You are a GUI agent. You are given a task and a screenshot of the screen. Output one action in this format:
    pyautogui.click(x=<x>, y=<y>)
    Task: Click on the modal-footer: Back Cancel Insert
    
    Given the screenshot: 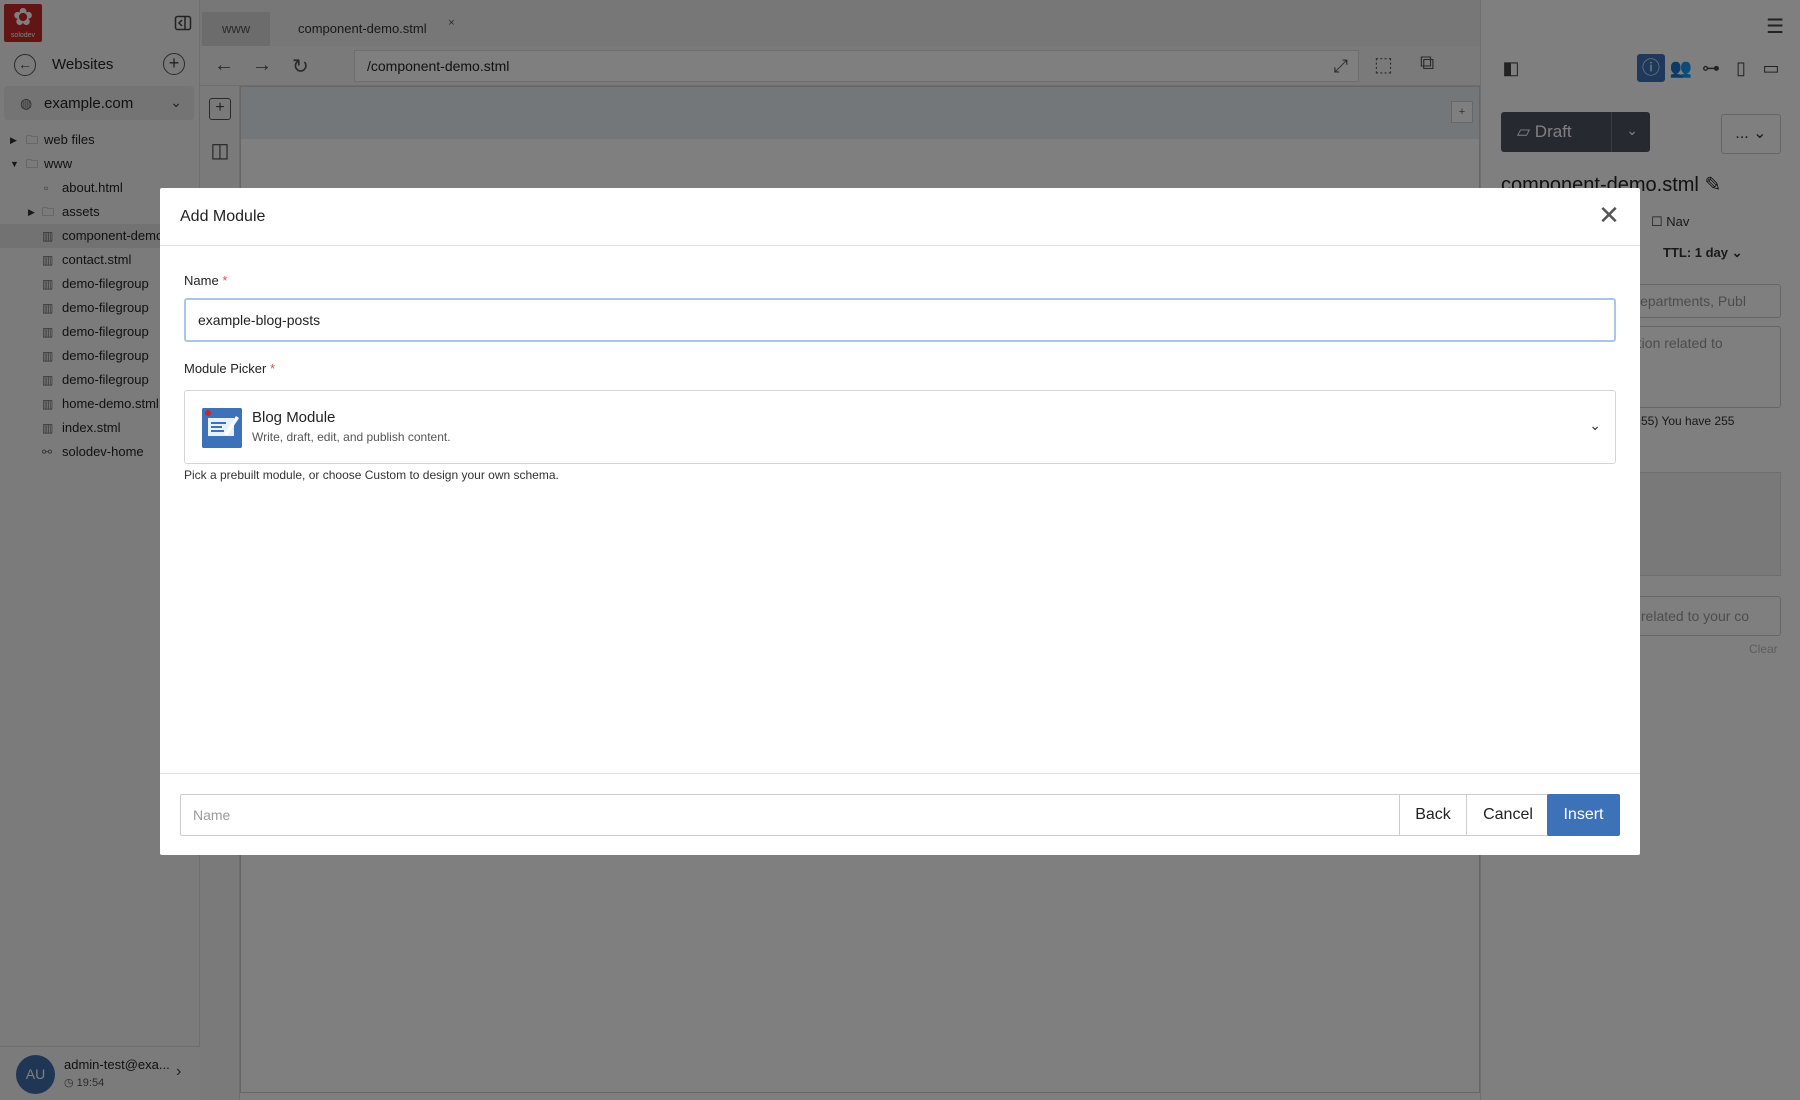 What is the action you would take?
    pyautogui.click(x=900, y=814)
    